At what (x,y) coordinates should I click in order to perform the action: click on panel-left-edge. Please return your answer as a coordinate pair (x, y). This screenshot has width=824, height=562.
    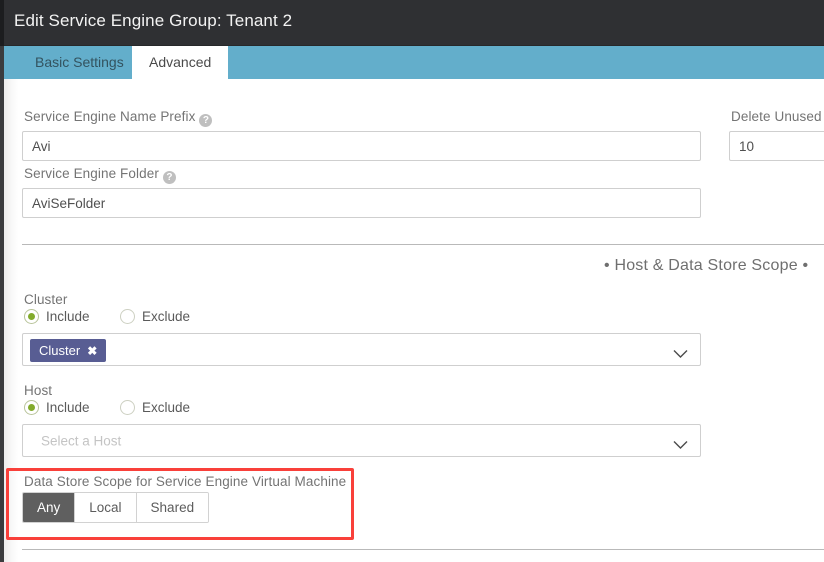
    Looking at the image, I should click on (2, 62).